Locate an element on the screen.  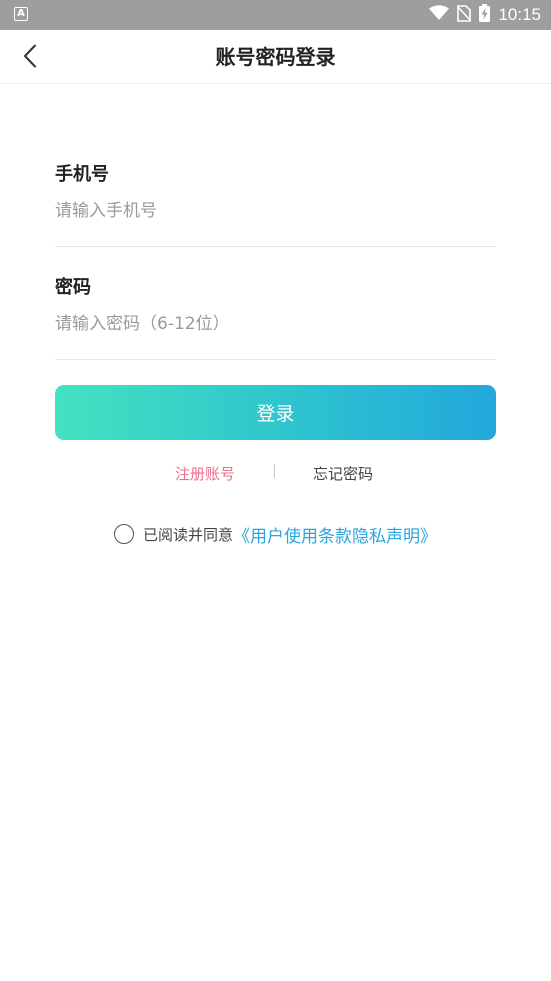
agreement-row: 已阅读并同意 《用户使用条款隐私声明》 is located at coordinates (275, 534).